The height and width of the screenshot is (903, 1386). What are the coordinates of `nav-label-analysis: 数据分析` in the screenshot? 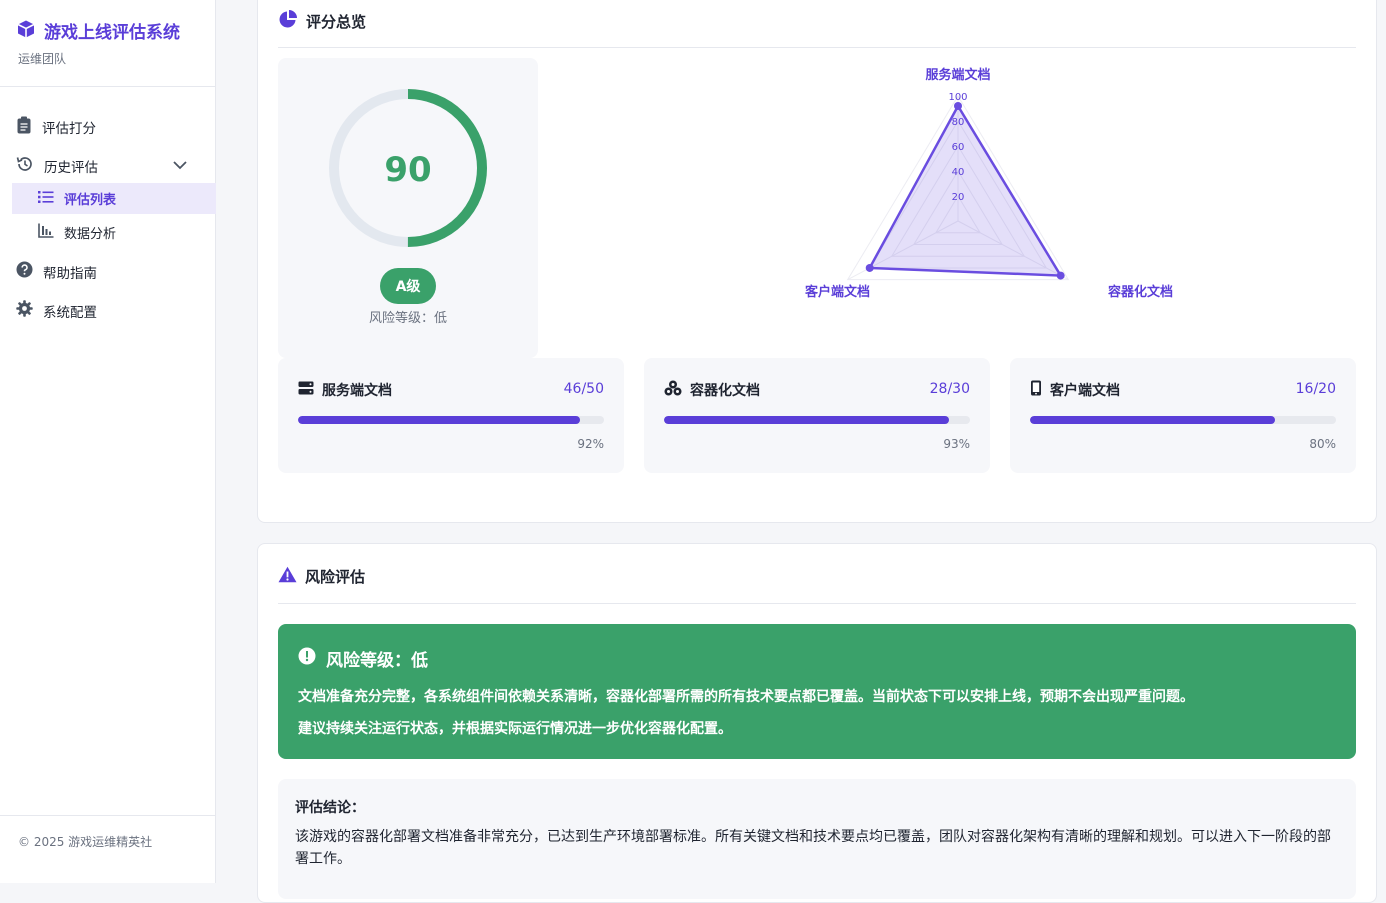 It's located at (90, 234).